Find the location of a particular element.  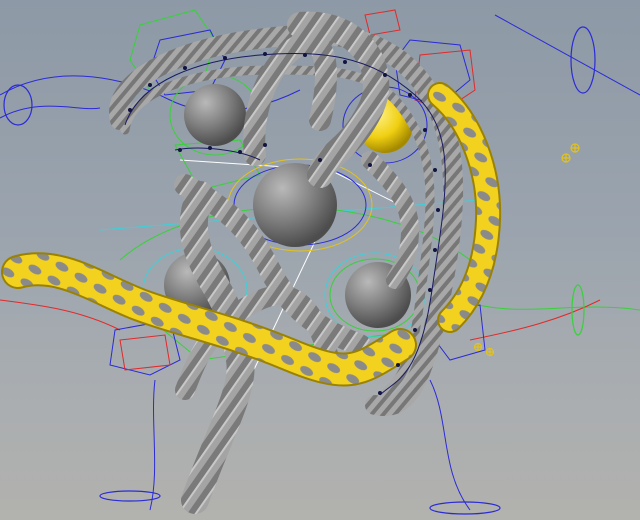

rope-left-arc is located at coordinates (290, 98).